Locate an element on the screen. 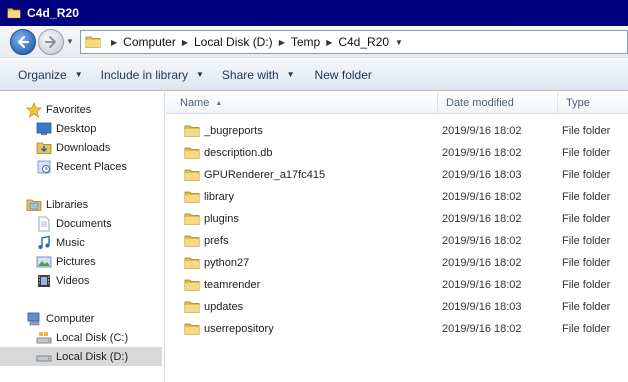 Image resolution: width=628 pixels, height=382 pixels. nav-computer-label: Computer is located at coordinates (70, 318).